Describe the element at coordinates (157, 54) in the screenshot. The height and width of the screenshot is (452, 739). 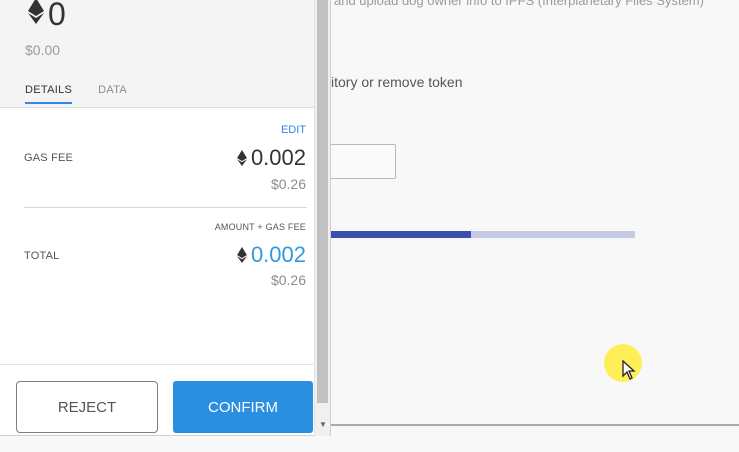
I see `popup-header: 0 $0.00 DETAILS DATA` at that location.